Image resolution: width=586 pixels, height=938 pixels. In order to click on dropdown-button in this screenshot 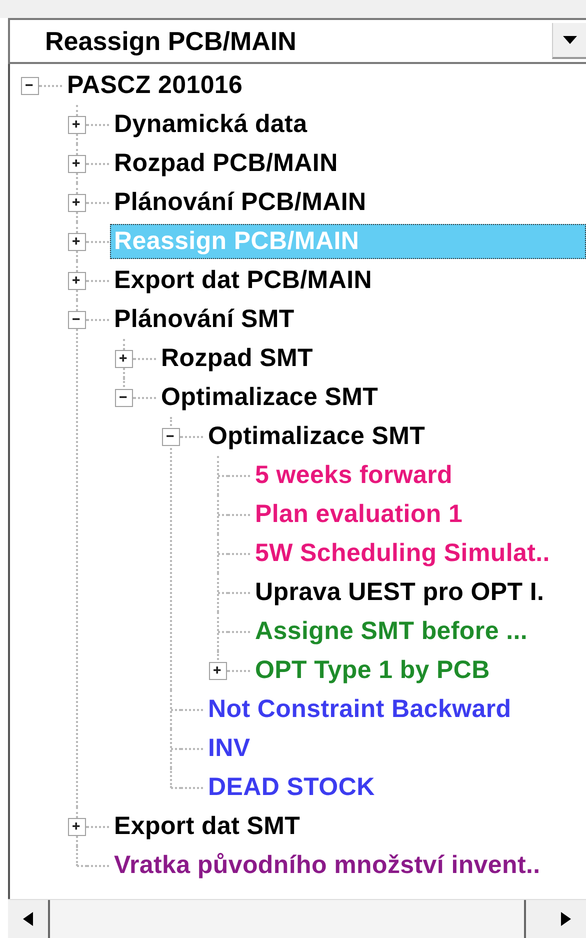, I will do `click(569, 41)`.